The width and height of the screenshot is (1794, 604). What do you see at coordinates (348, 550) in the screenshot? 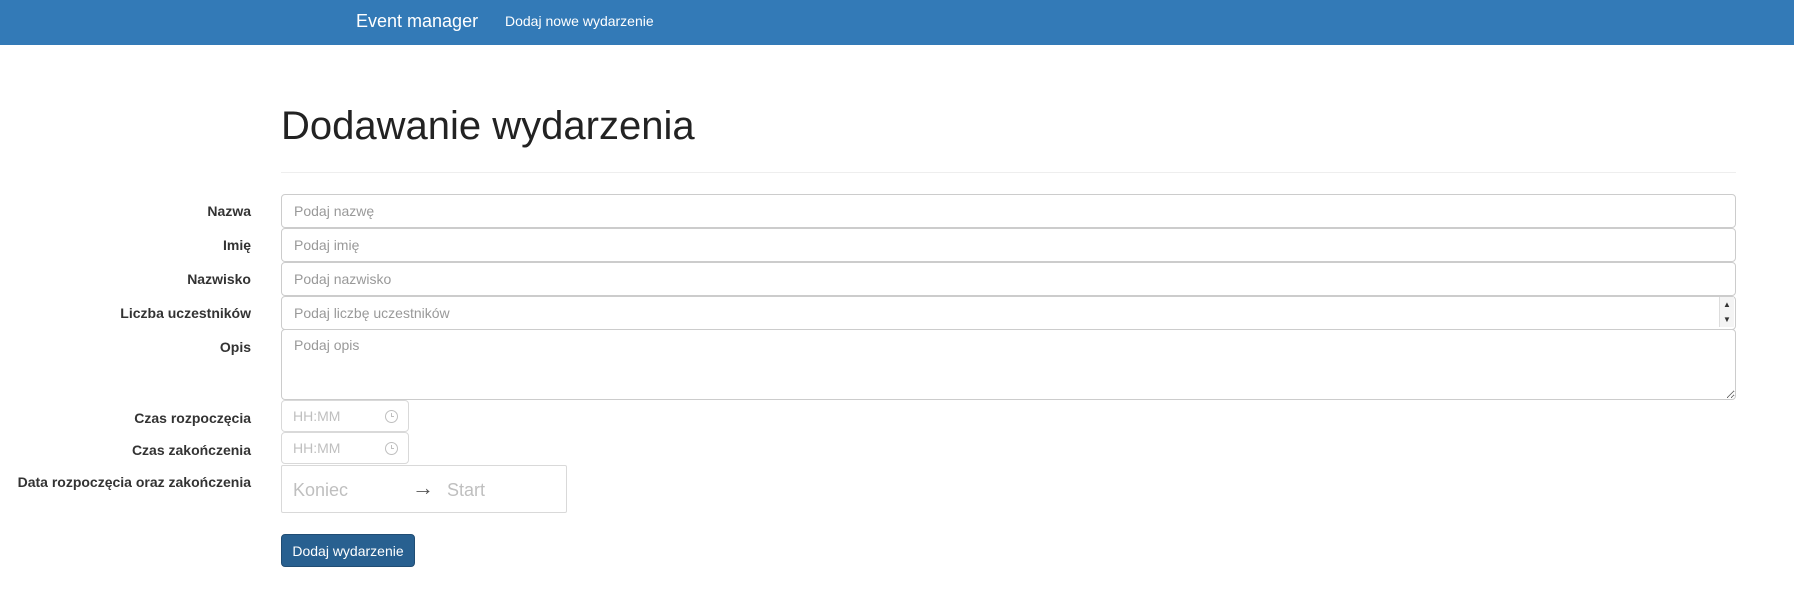
I see `add-event-button: Dodaj wydarzenie` at bounding box center [348, 550].